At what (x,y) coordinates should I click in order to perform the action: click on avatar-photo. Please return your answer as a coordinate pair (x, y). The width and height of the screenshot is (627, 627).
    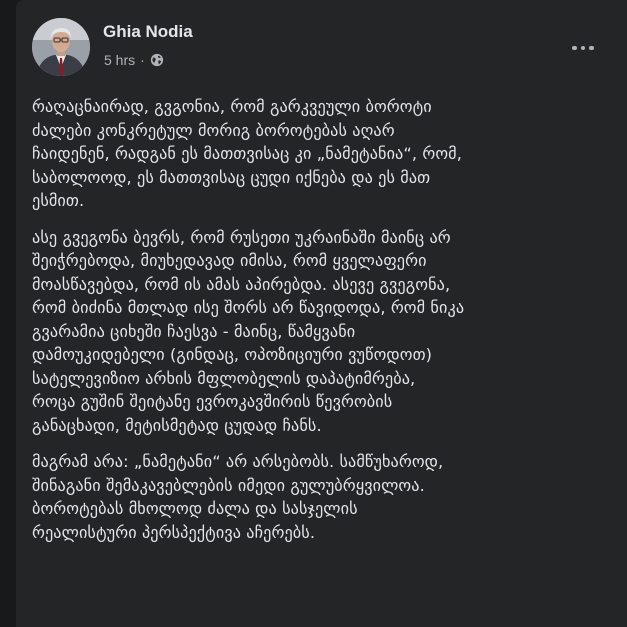
    Looking at the image, I should click on (61, 47).